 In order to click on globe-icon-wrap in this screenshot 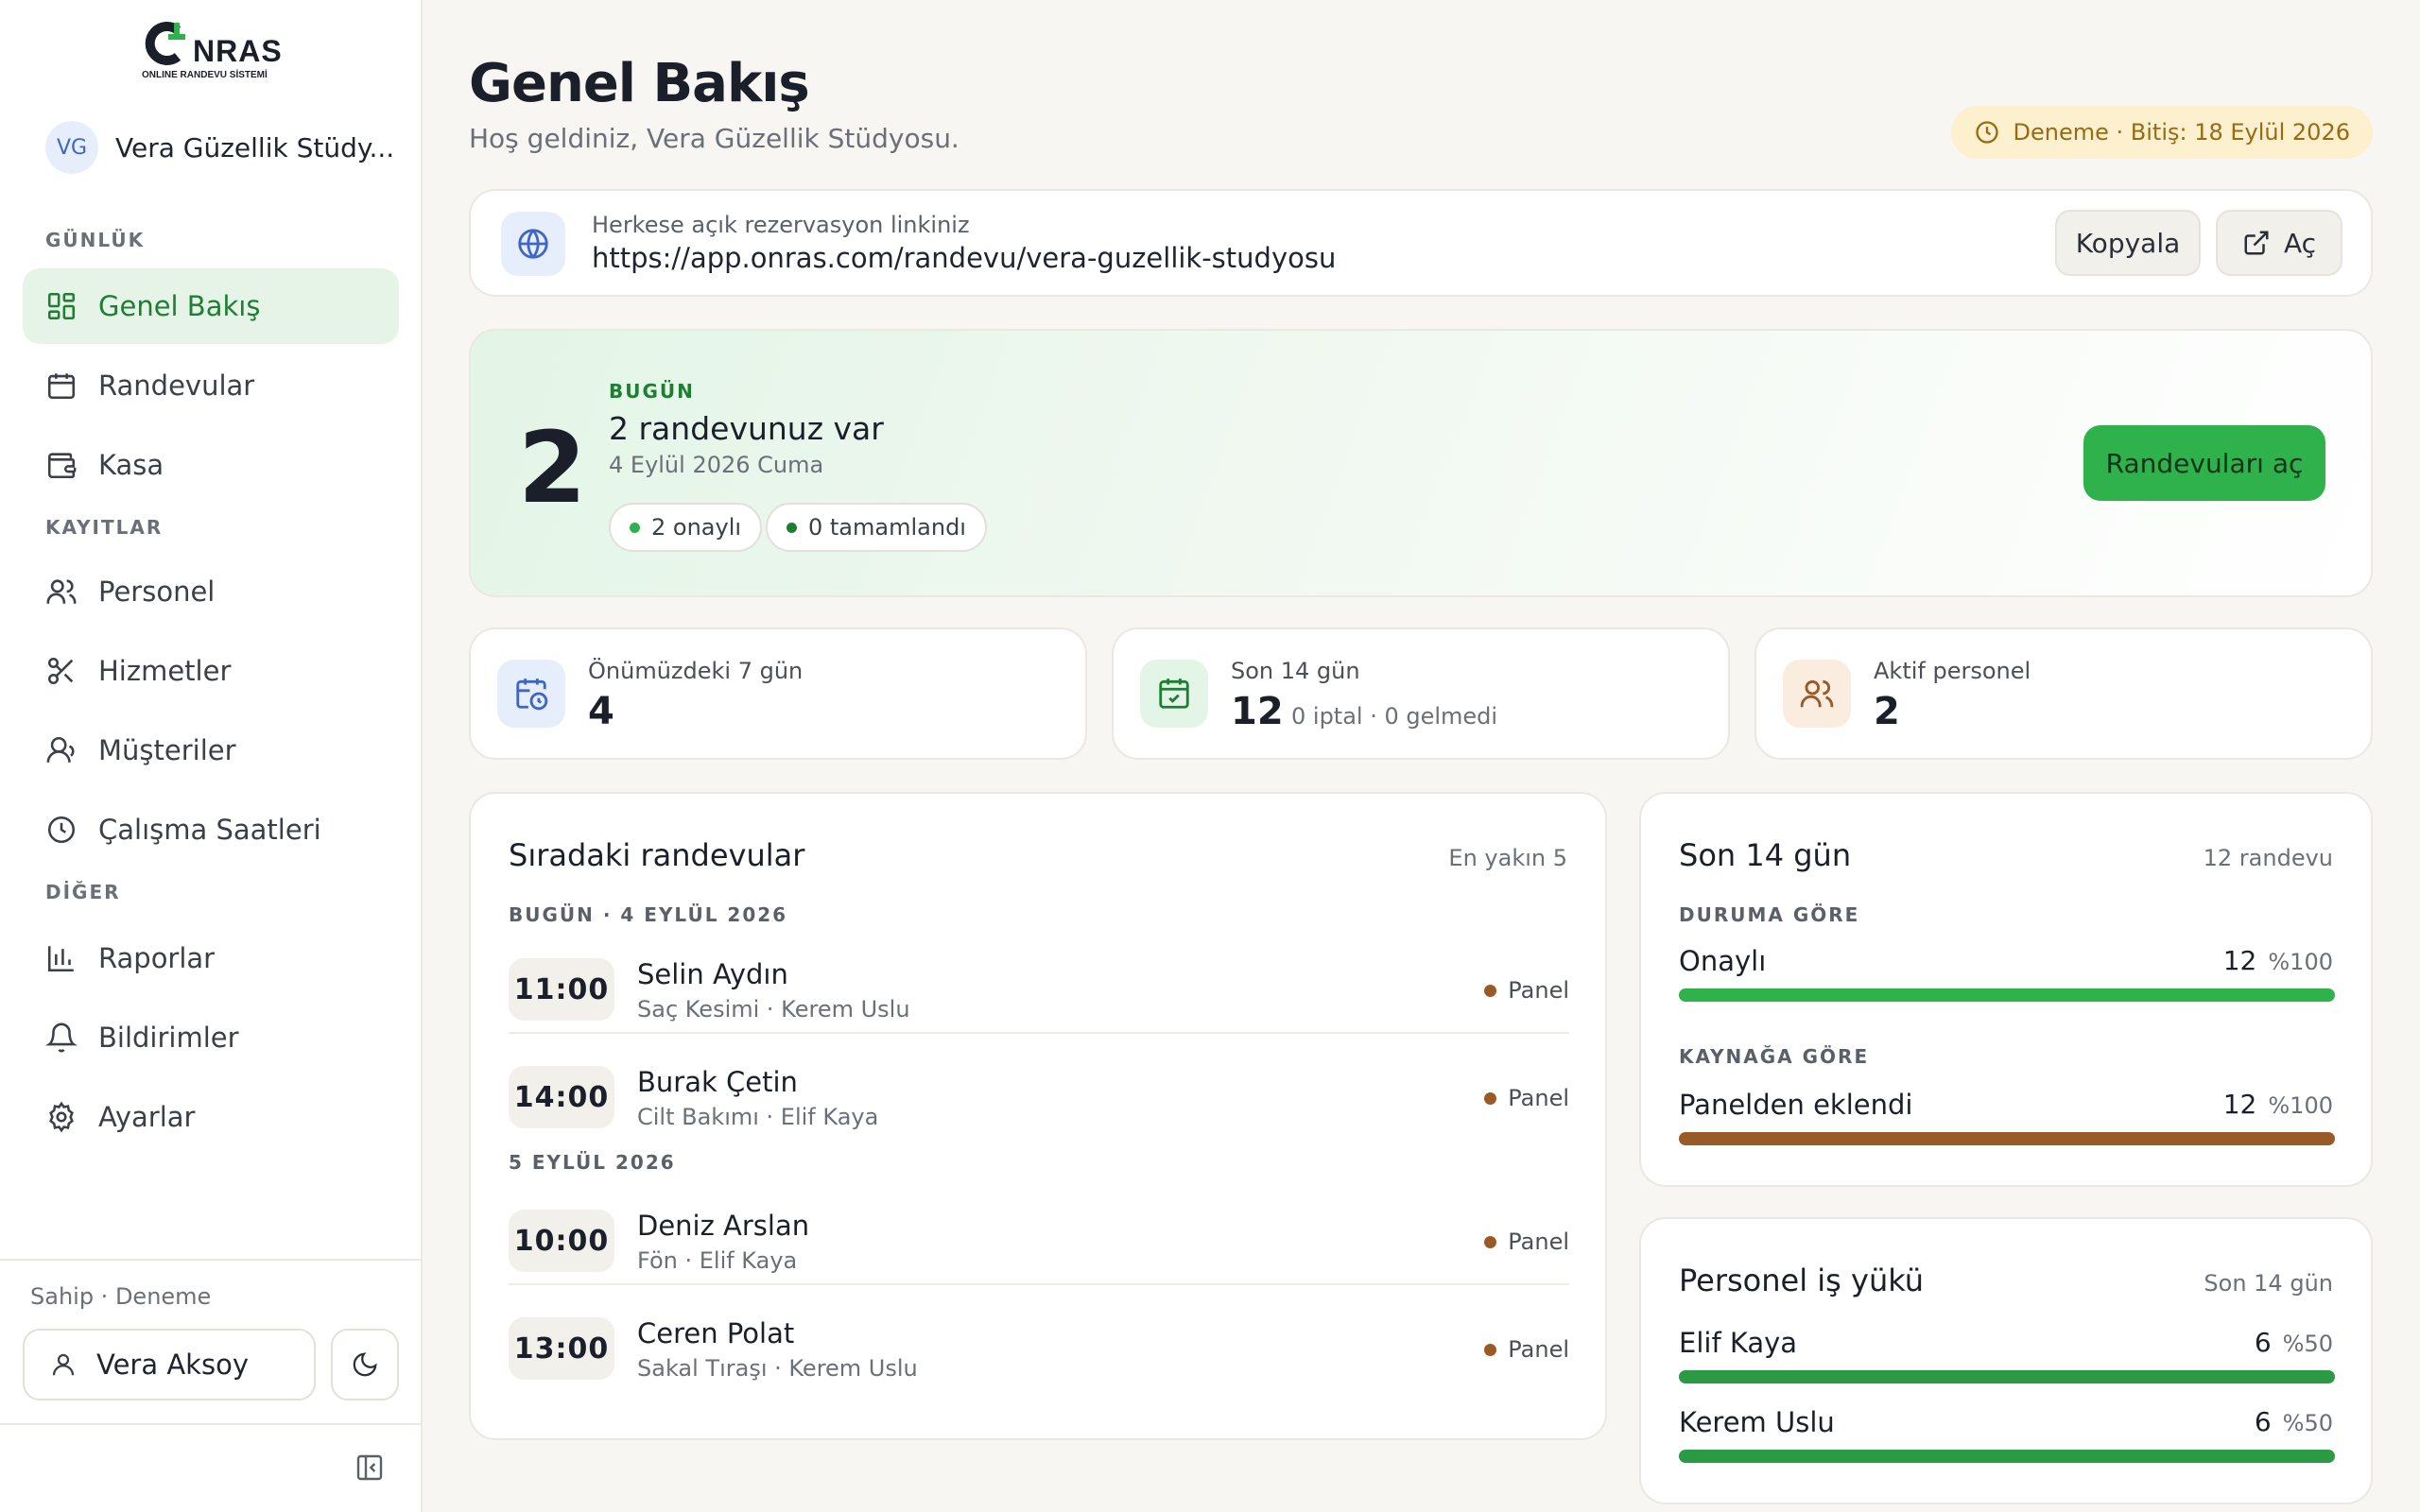, I will do `click(533, 244)`.